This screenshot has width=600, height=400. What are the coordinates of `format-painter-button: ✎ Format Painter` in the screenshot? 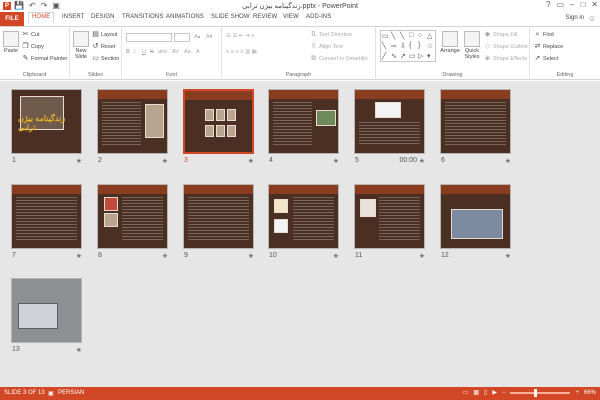 It's located at (45, 58).